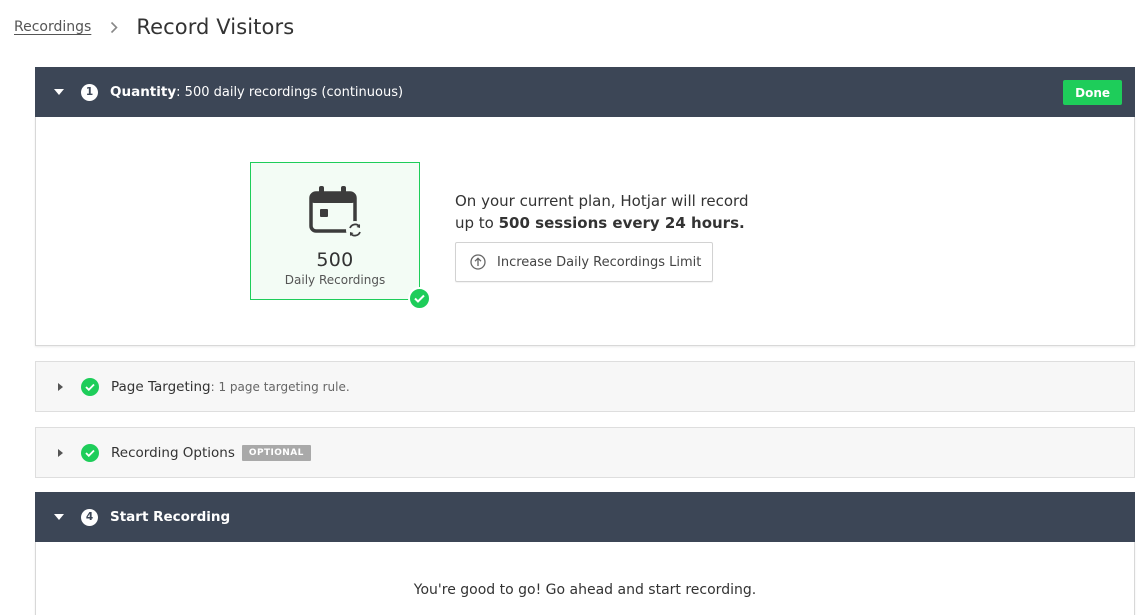 The width and height of the screenshot is (1146, 615). Describe the element at coordinates (335, 214) in the screenshot. I see `calendar-refresh-icon` at that location.